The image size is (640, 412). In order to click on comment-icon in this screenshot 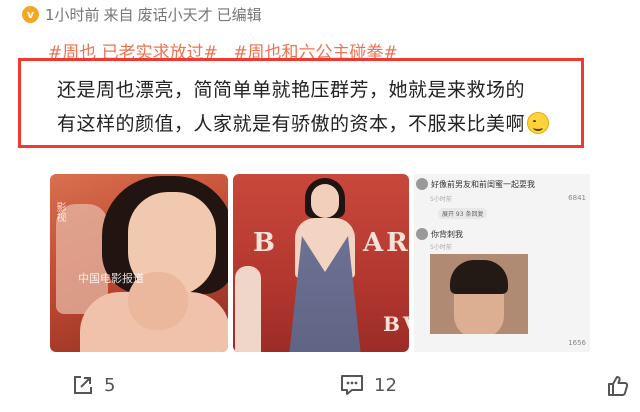, I will do `click(352, 385)`.